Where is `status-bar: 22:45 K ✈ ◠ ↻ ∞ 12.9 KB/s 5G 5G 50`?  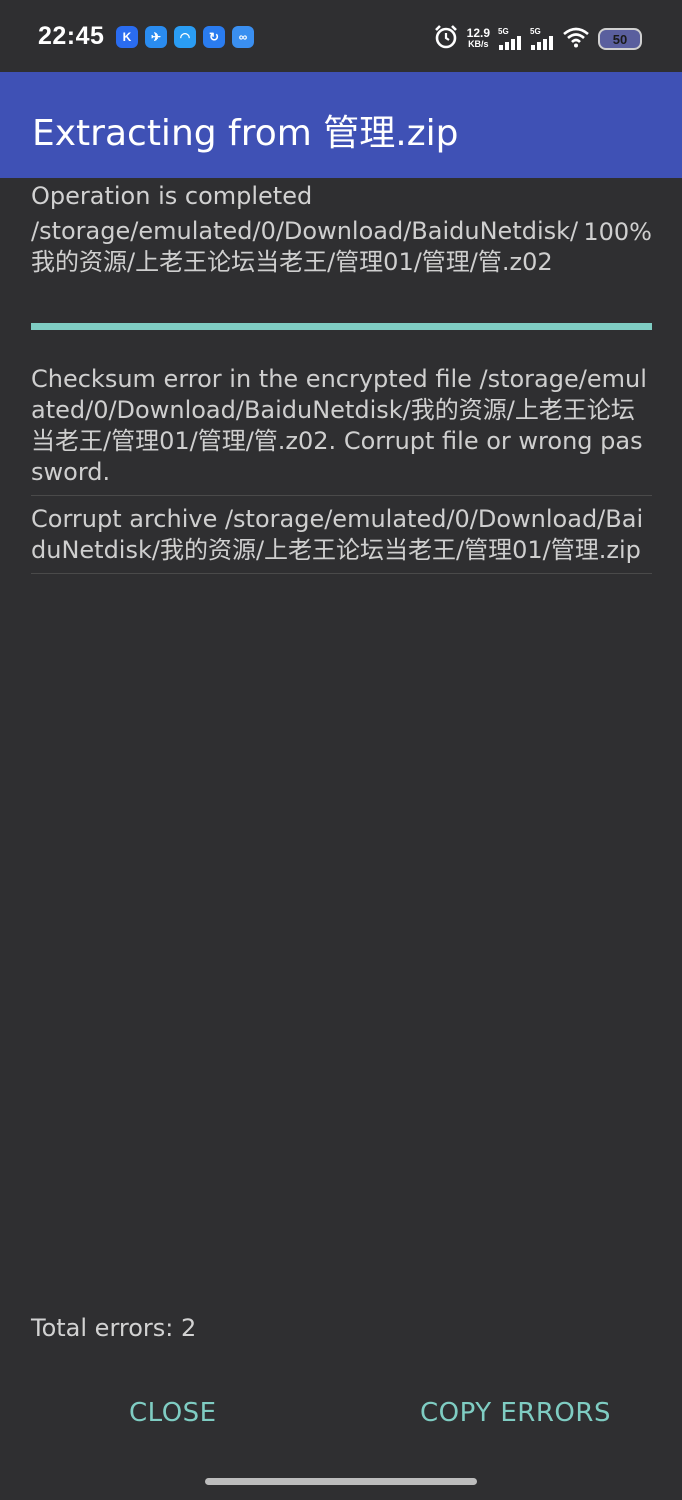
status-bar: 22:45 K ✈ ◠ ↻ ∞ 12.9 KB/s 5G 5G 50 is located at coordinates (341, 36).